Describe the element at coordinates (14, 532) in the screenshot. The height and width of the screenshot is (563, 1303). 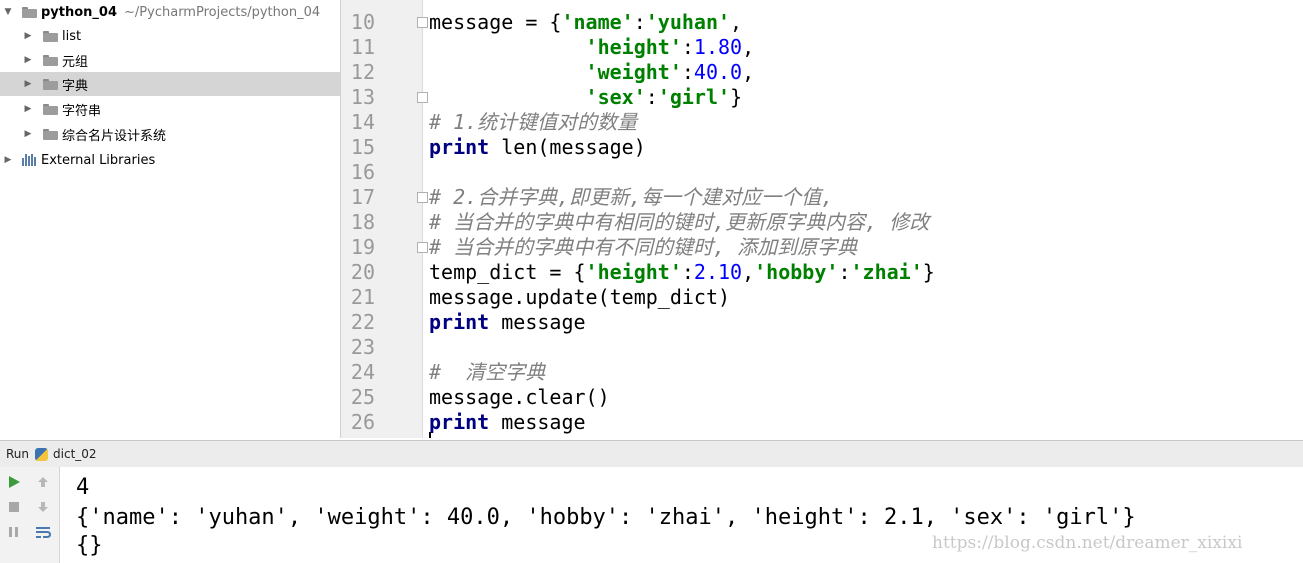
I see `pause-icon` at that location.